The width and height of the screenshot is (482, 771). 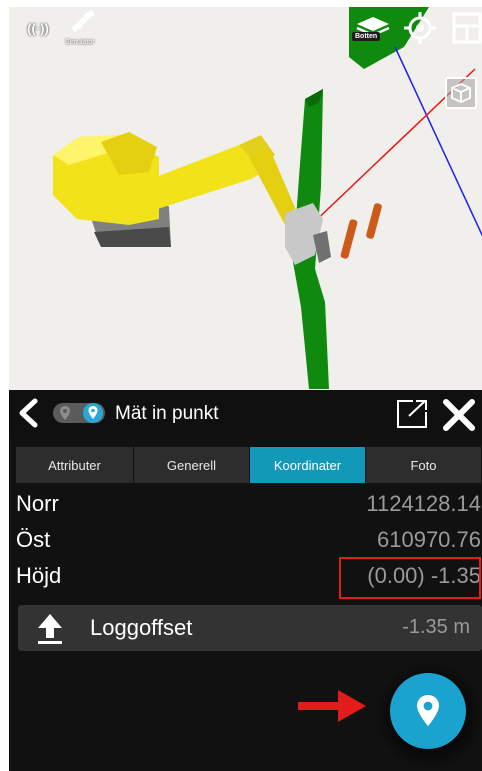 What do you see at coordinates (39, 575) in the screenshot?
I see `height-label: Höjd` at bounding box center [39, 575].